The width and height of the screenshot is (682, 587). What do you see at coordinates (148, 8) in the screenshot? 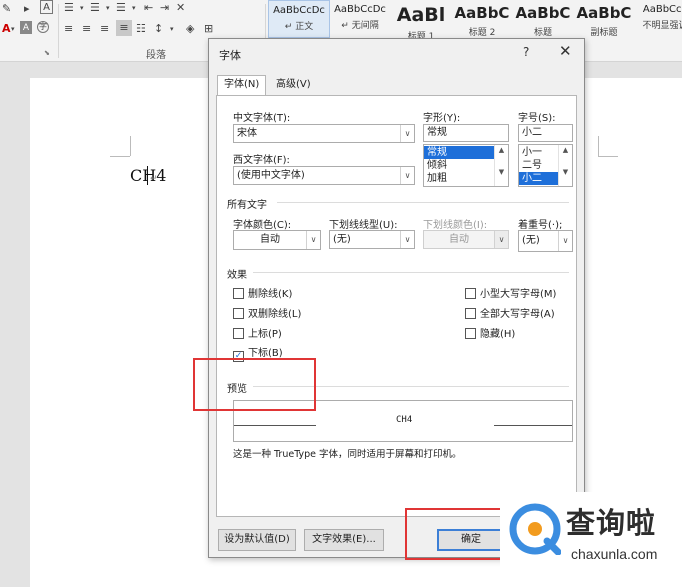
I see `decrease-indent-icon: ⇤` at bounding box center [148, 8].